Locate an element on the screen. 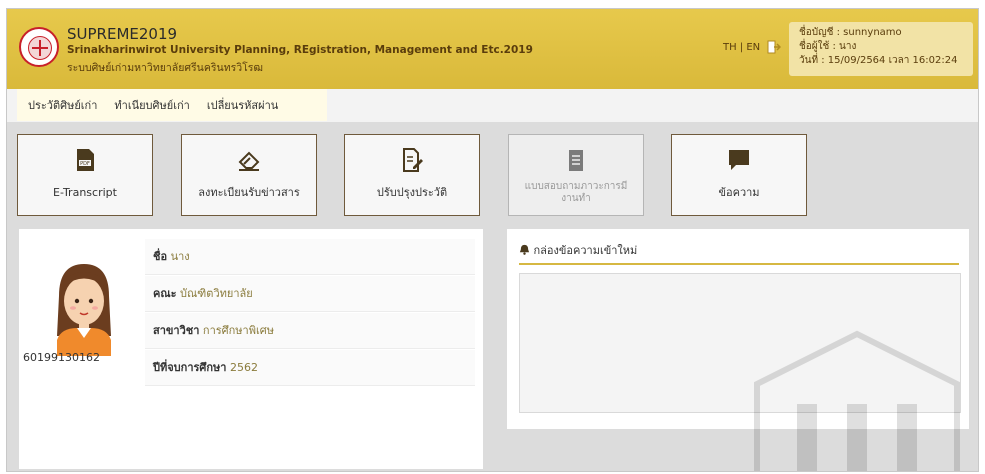  field-value: 2562 is located at coordinates (243, 367).